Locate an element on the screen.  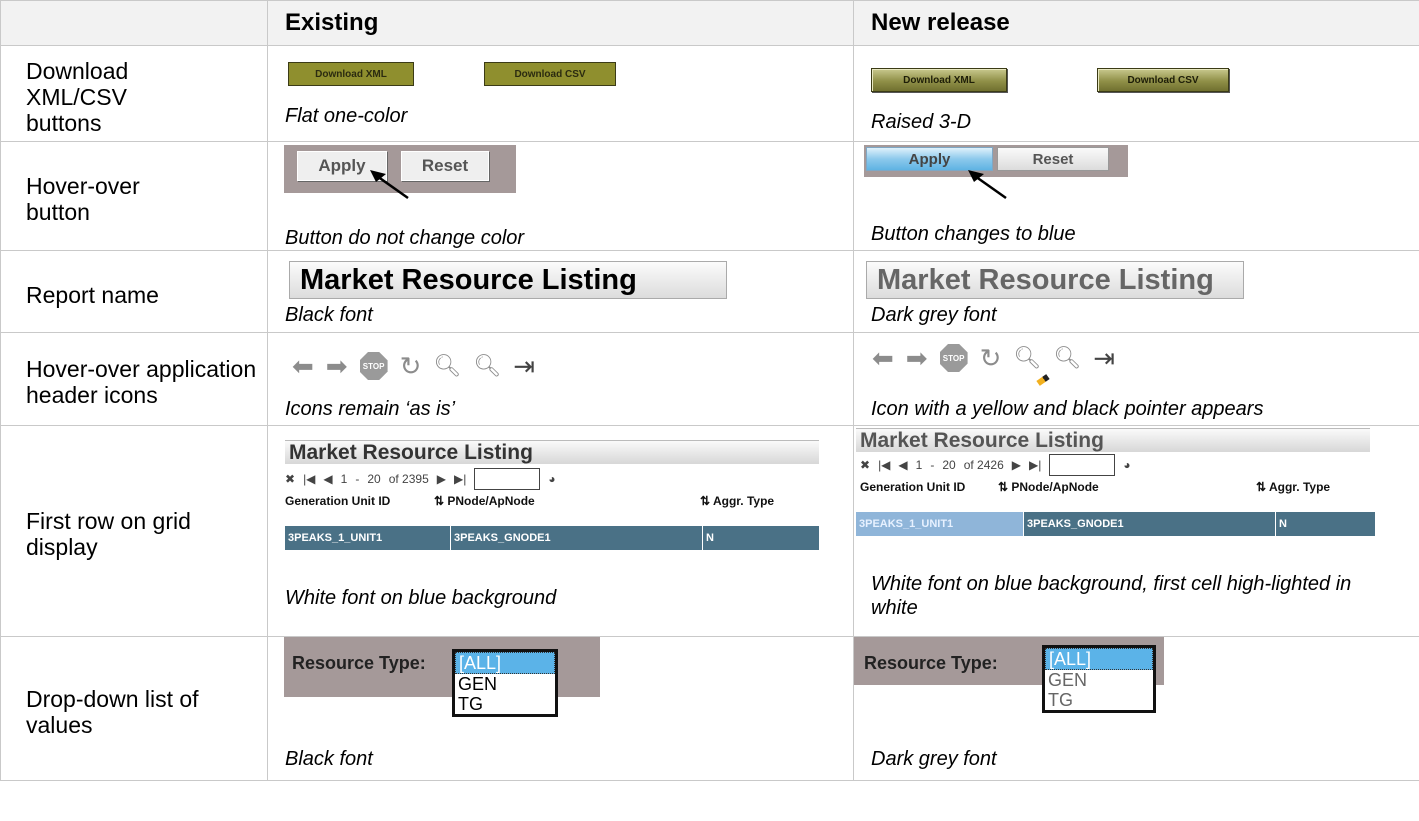
caption-download-new: Raised 3-D is located at coordinates (921, 122).